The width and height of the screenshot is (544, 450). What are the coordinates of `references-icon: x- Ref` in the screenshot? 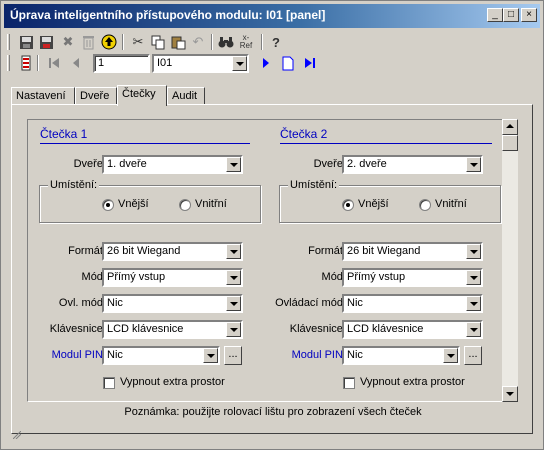 It's located at (246, 42).